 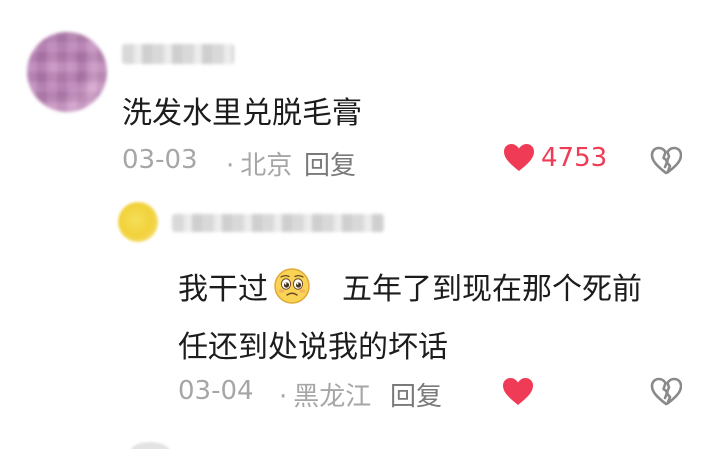 I want to click on replier-name-blurred, so click(x=278, y=223).